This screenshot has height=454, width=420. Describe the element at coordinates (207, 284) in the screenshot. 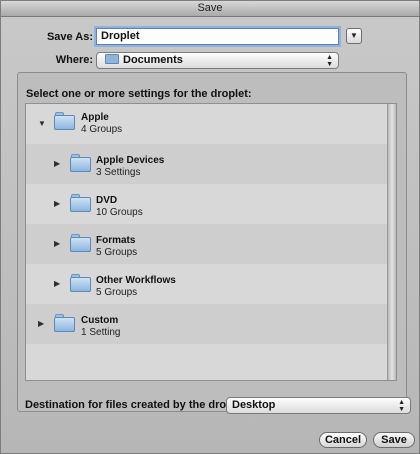

I see `list-item: ▶ Other Workflows 5 Groups` at that location.